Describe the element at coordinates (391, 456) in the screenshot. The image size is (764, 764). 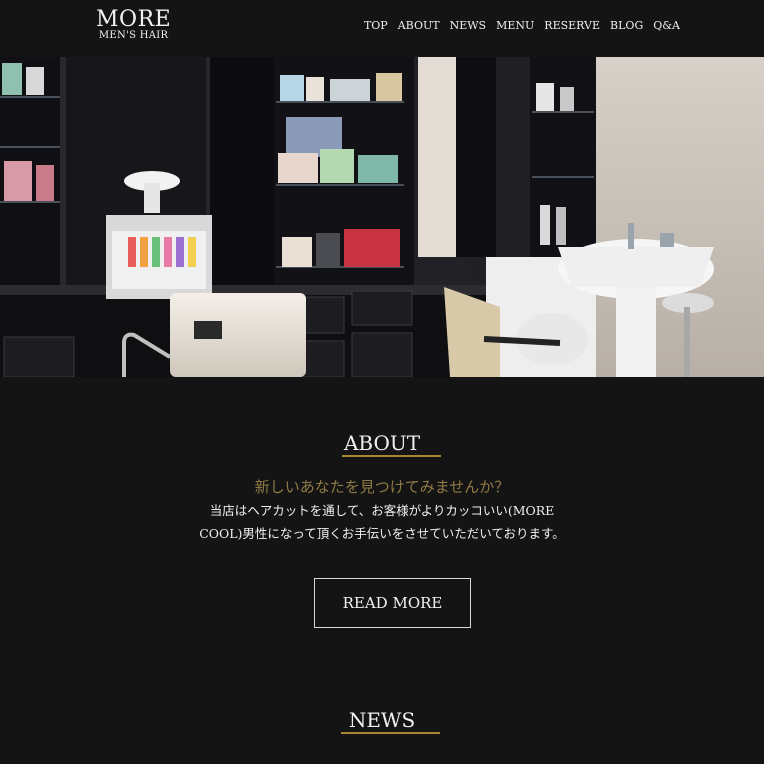
I see `about-title-underline` at that location.